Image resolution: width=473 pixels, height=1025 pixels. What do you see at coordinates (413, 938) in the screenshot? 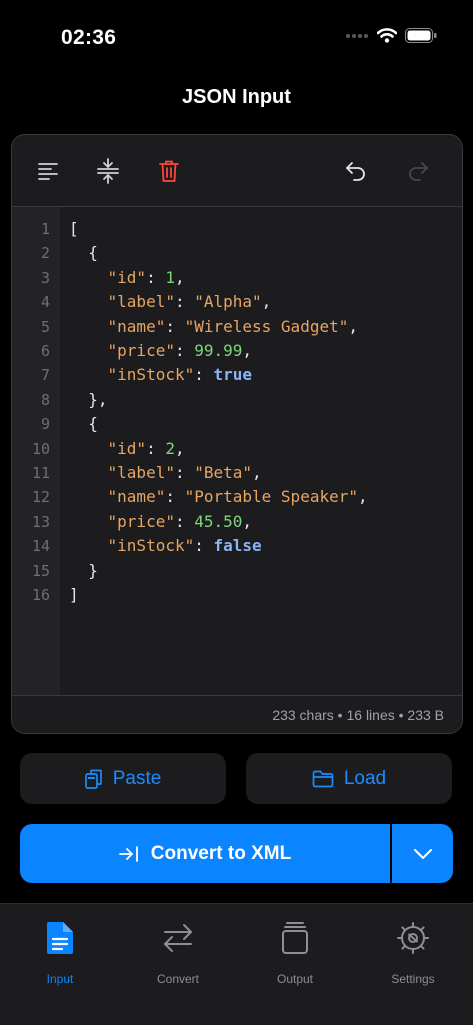
I see `gear-icon` at bounding box center [413, 938].